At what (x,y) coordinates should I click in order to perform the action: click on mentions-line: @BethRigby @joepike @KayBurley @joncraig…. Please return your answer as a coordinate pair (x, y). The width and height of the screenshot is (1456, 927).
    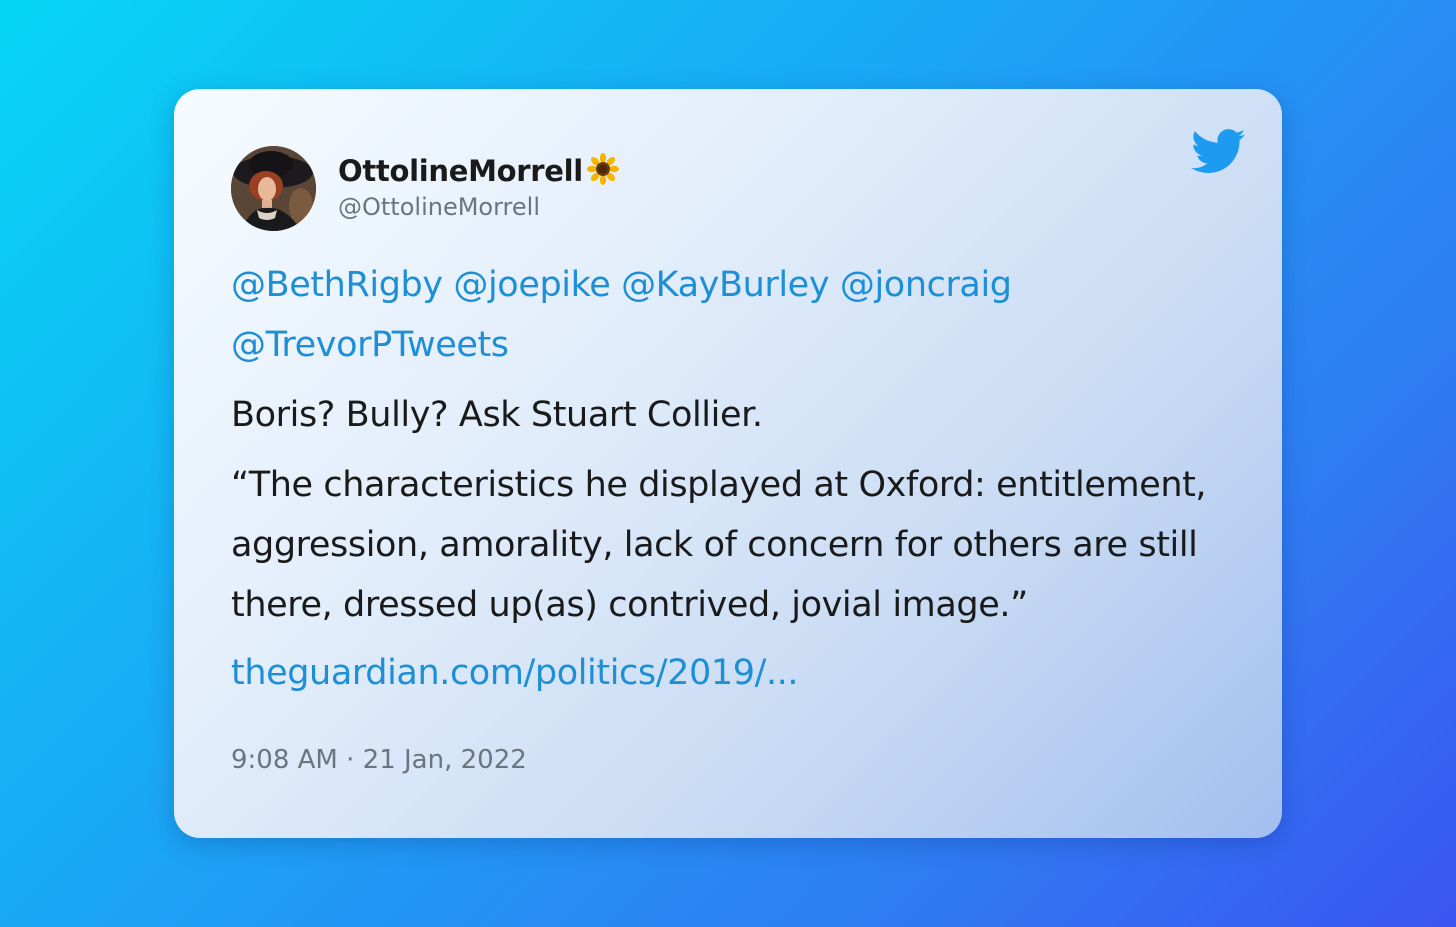
    Looking at the image, I should click on (731, 315).